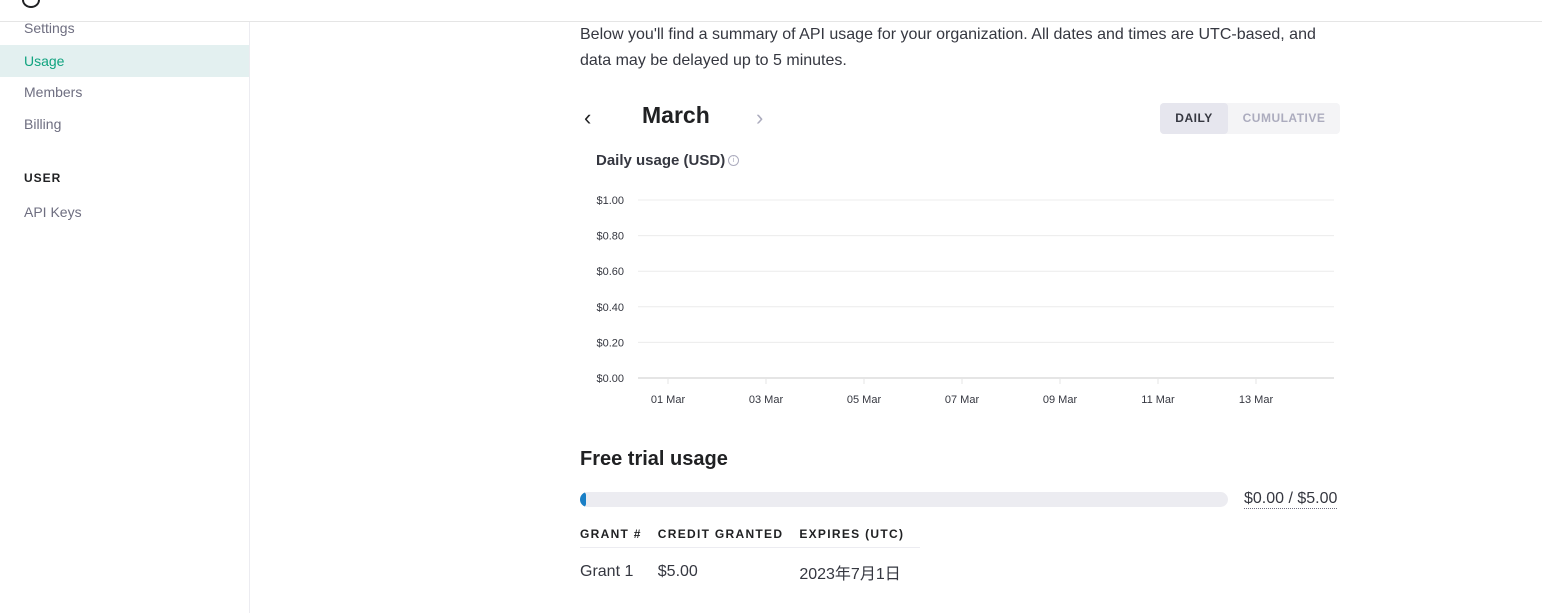  I want to click on x-tick-label: 01 Mar, so click(668, 400).